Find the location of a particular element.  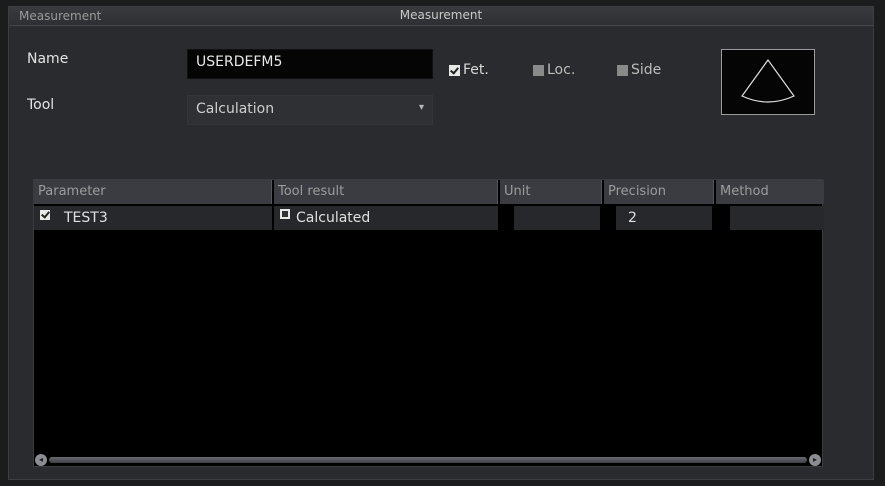

row-checkbox-icon is located at coordinates (45, 215).